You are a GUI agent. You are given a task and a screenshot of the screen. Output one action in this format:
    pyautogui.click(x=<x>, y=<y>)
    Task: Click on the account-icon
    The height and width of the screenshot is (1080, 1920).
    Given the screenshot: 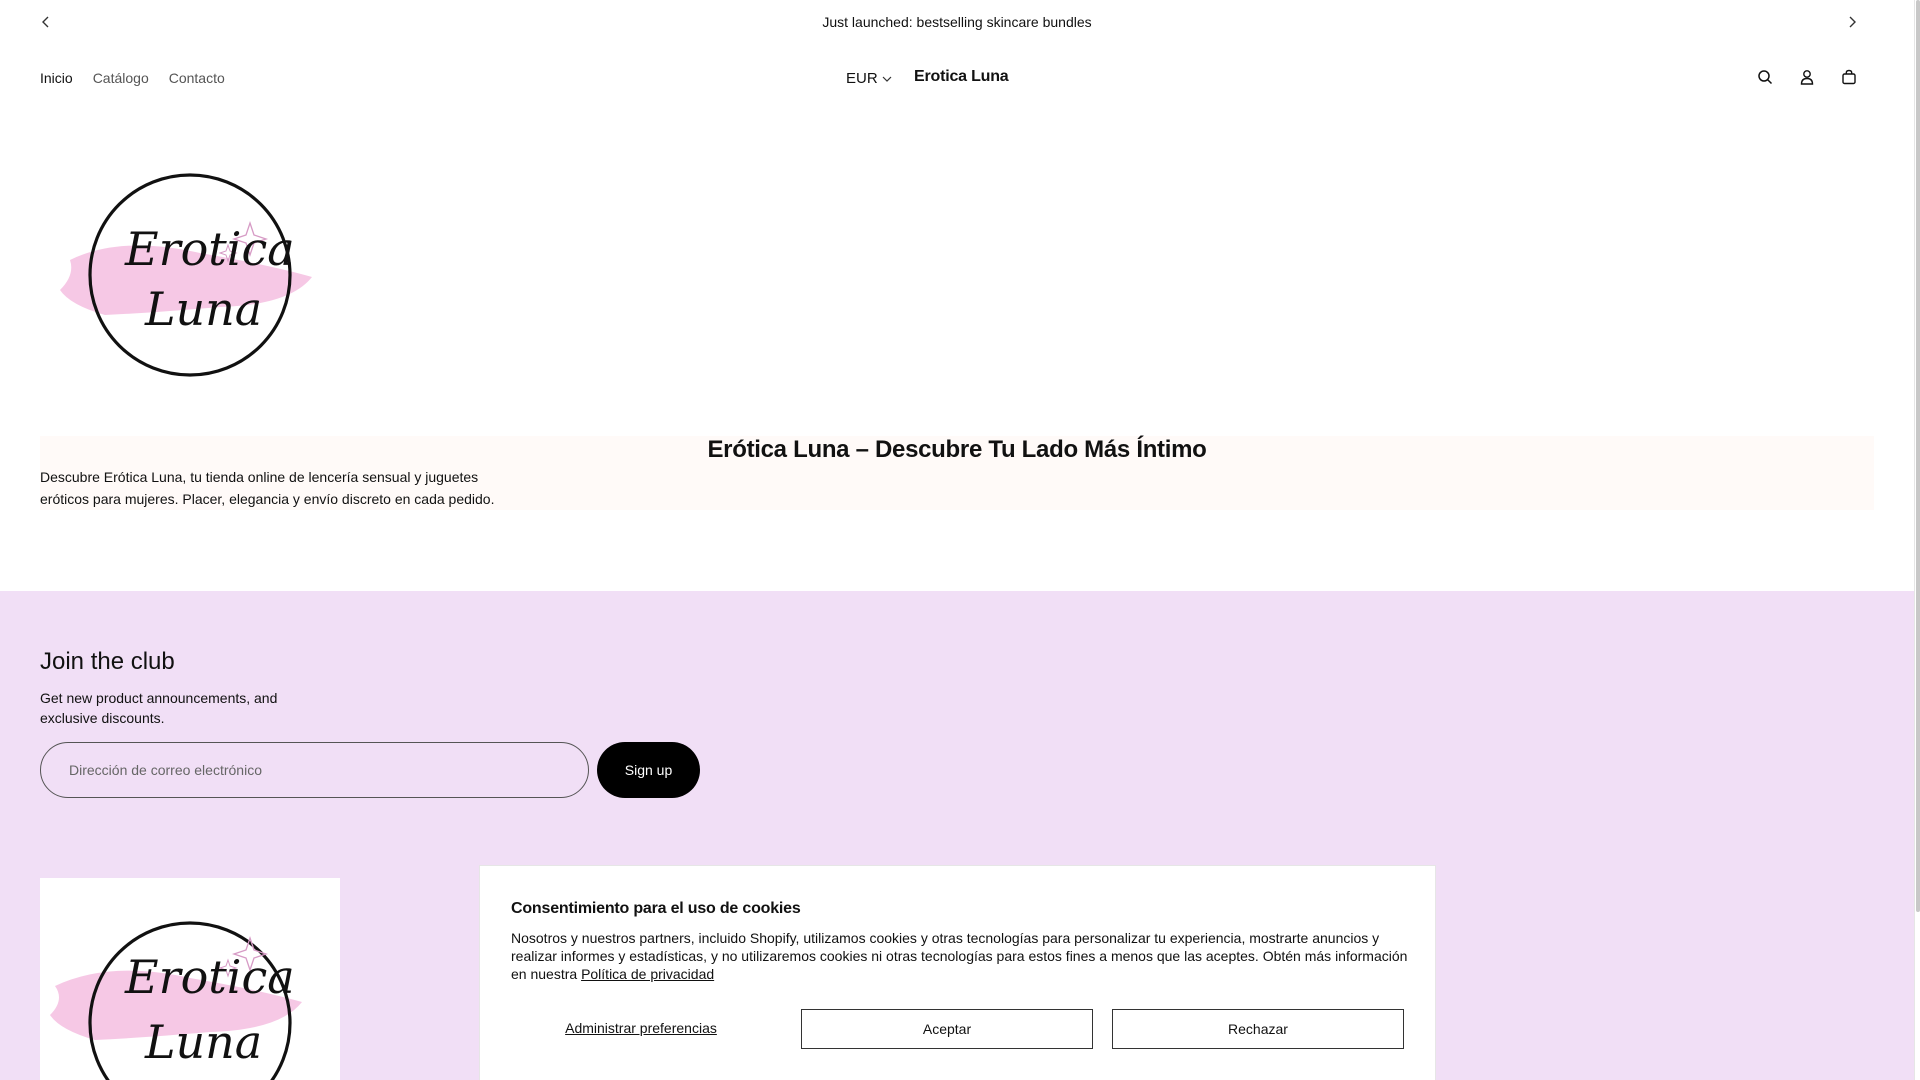 What is the action you would take?
    pyautogui.click(x=1807, y=77)
    